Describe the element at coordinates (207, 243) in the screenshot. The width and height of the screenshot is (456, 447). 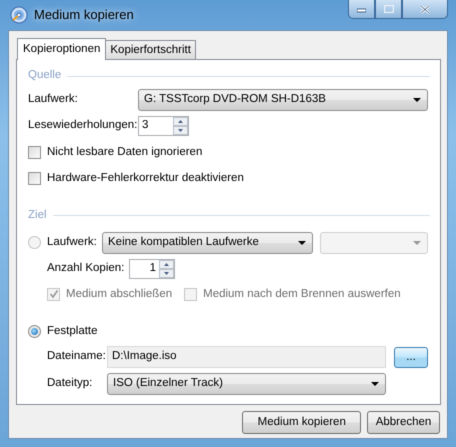
I see `drive-select: Keine kompatiblen Laufwerke` at that location.